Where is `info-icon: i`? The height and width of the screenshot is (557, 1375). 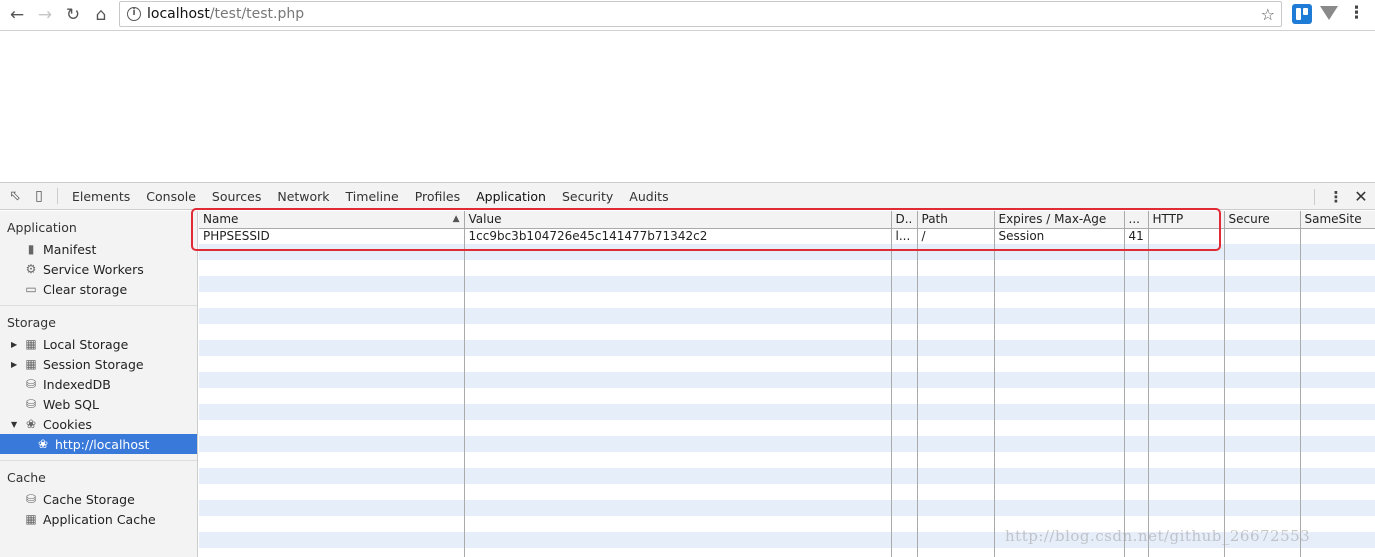
info-icon: i is located at coordinates (134, 14).